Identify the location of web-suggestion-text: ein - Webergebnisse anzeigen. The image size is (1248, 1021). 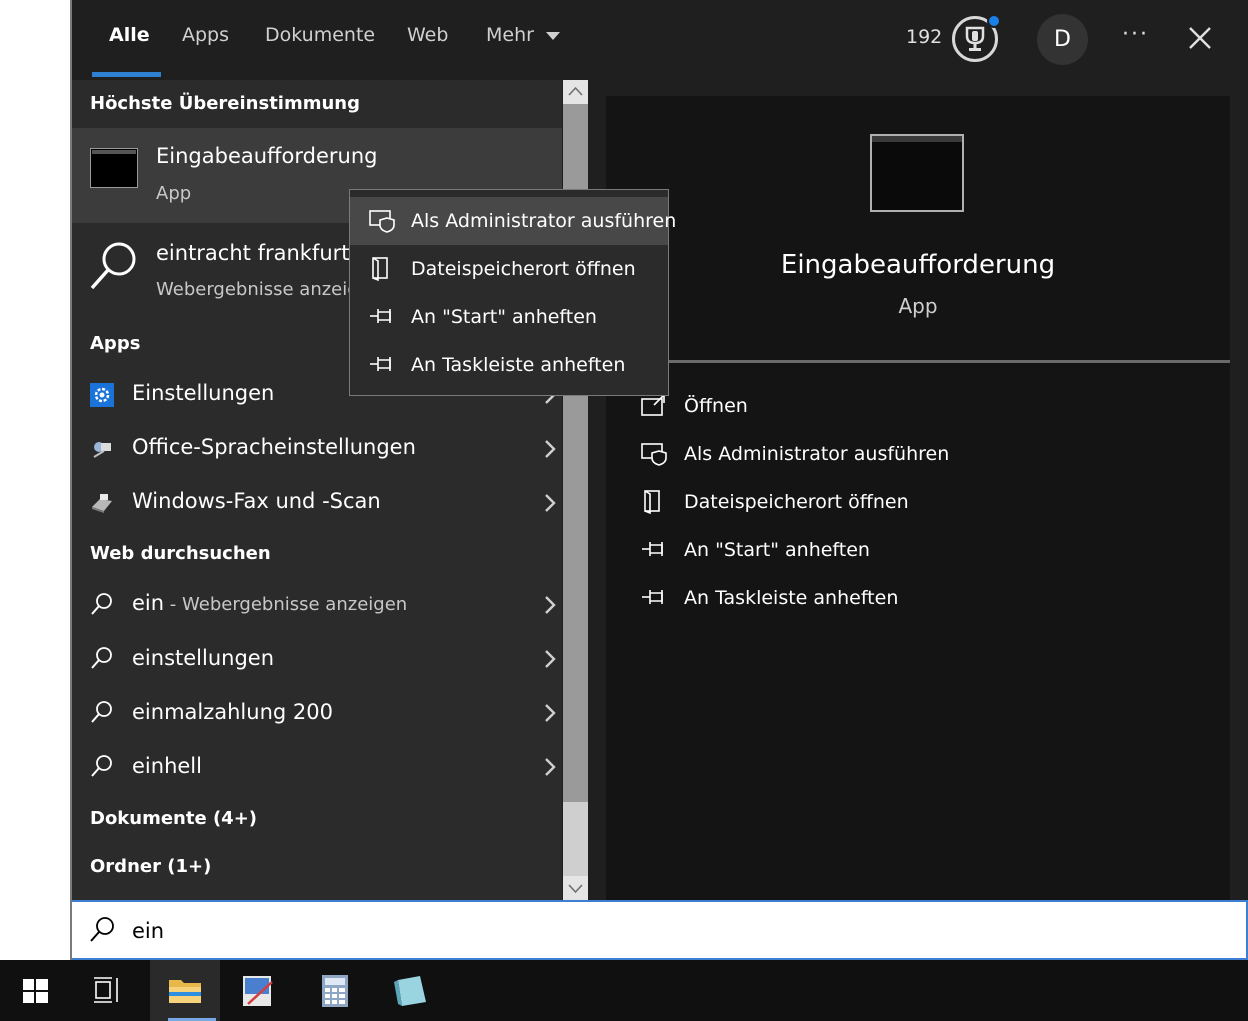
(269, 603).